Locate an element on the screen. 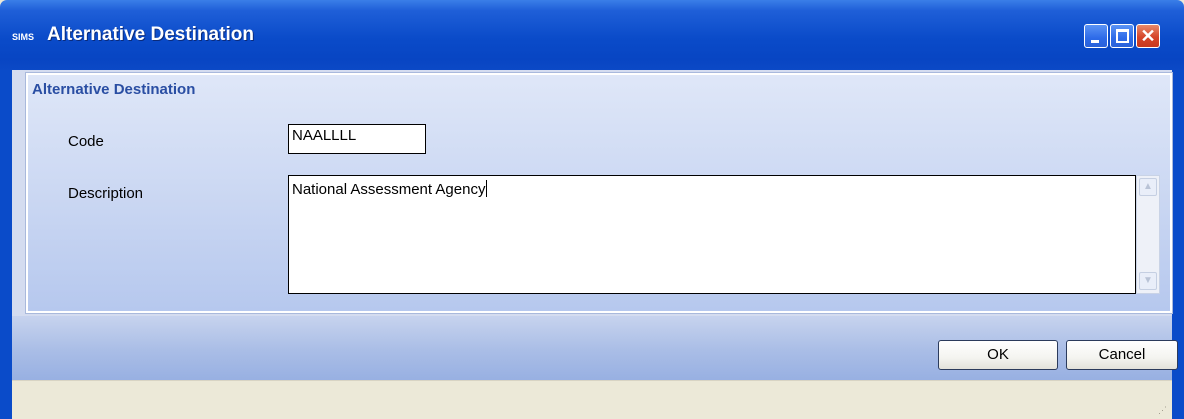  status-bar: ⋰ is located at coordinates (592, 399).